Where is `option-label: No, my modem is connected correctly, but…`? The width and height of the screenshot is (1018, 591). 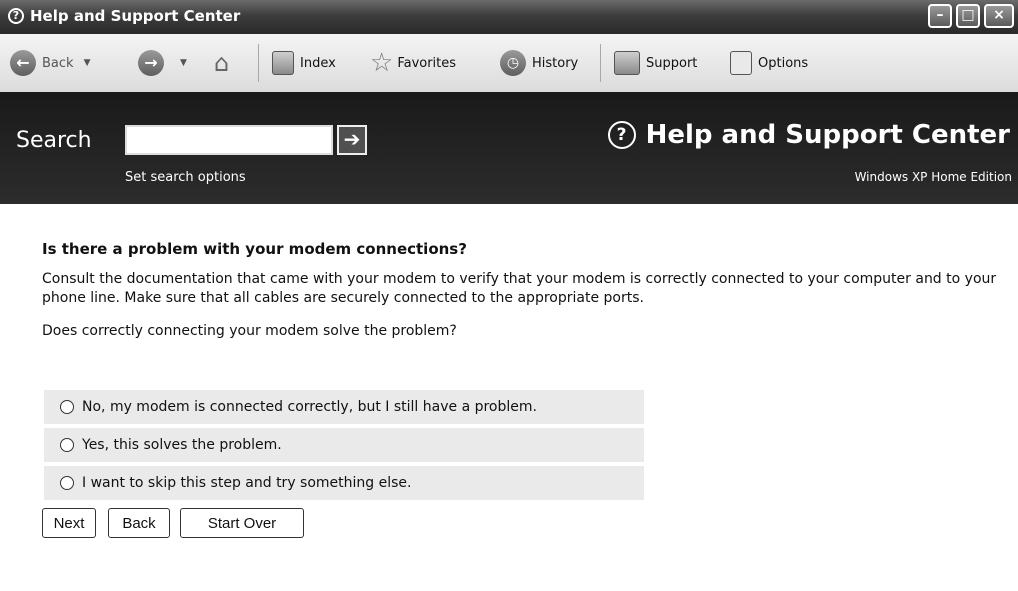
option-label: No, my modem is connected correctly, but… is located at coordinates (309, 407).